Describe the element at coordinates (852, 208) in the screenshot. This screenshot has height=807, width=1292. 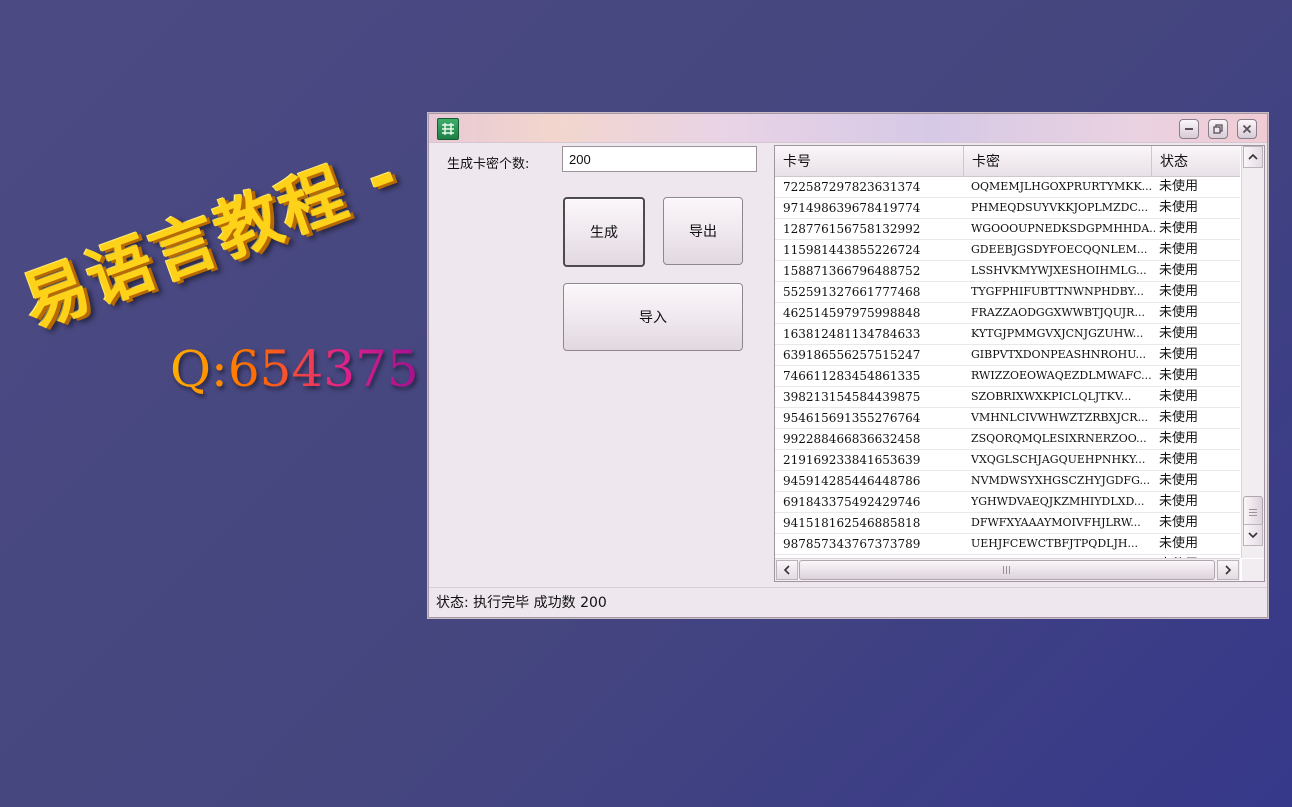
I see `cell-card-number: 971498639678419774` at that location.